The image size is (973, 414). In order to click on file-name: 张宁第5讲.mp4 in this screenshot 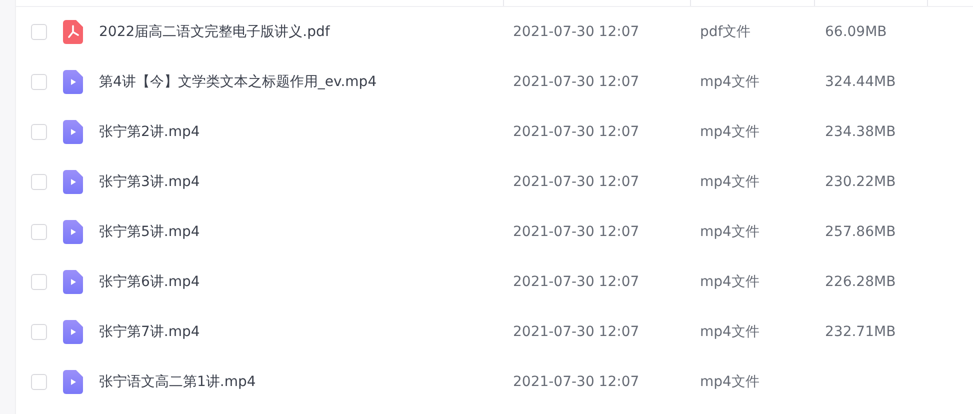, I will do `click(298, 232)`.